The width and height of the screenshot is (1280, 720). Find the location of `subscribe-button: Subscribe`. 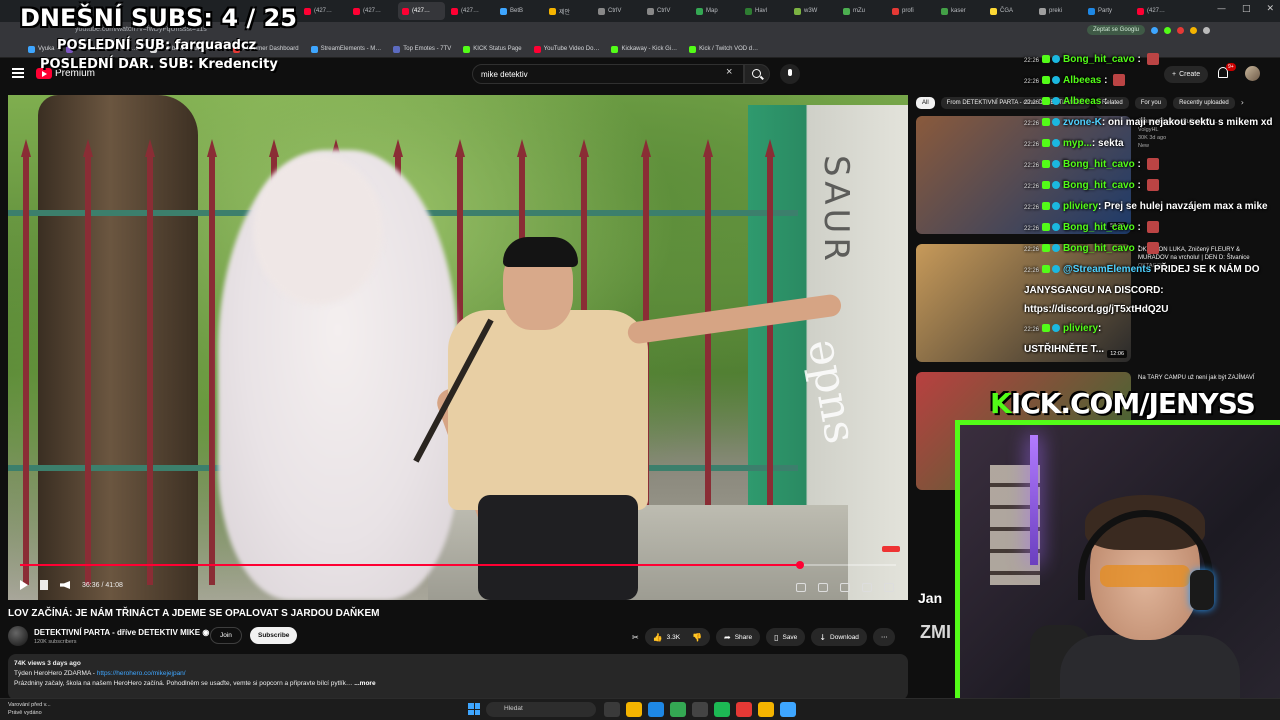

subscribe-button: Subscribe is located at coordinates (274, 635).